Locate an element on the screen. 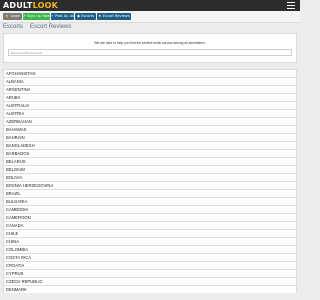 The height and width of the screenshot is (300, 320). search-input is located at coordinates (150, 52).